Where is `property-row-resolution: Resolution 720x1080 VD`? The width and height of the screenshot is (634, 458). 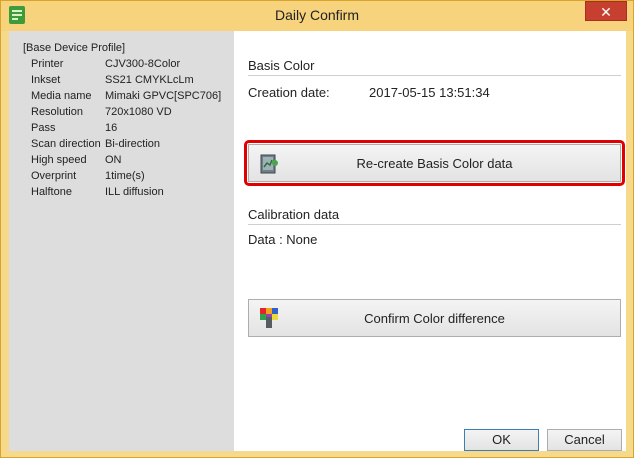
property-row-resolution: Resolution 720x1080 VD is located at coordinates (101, 112).